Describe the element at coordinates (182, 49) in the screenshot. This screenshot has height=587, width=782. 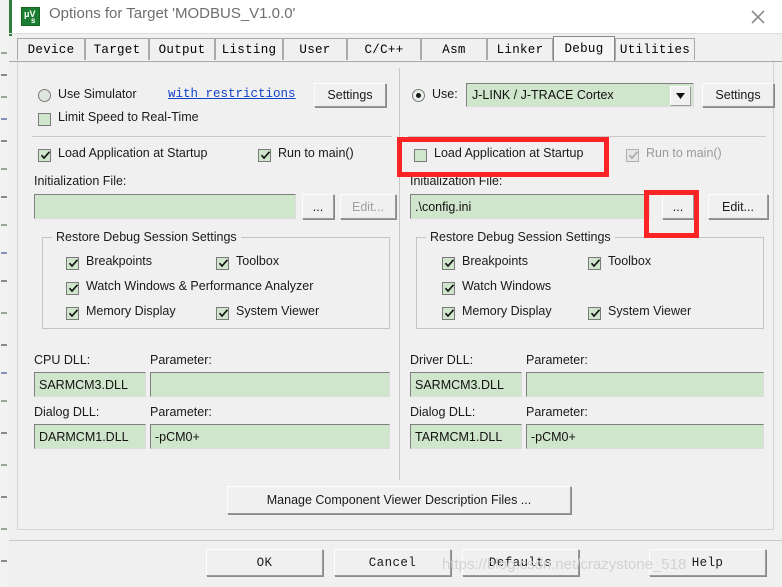
I see `tab-output: Output` at that location.